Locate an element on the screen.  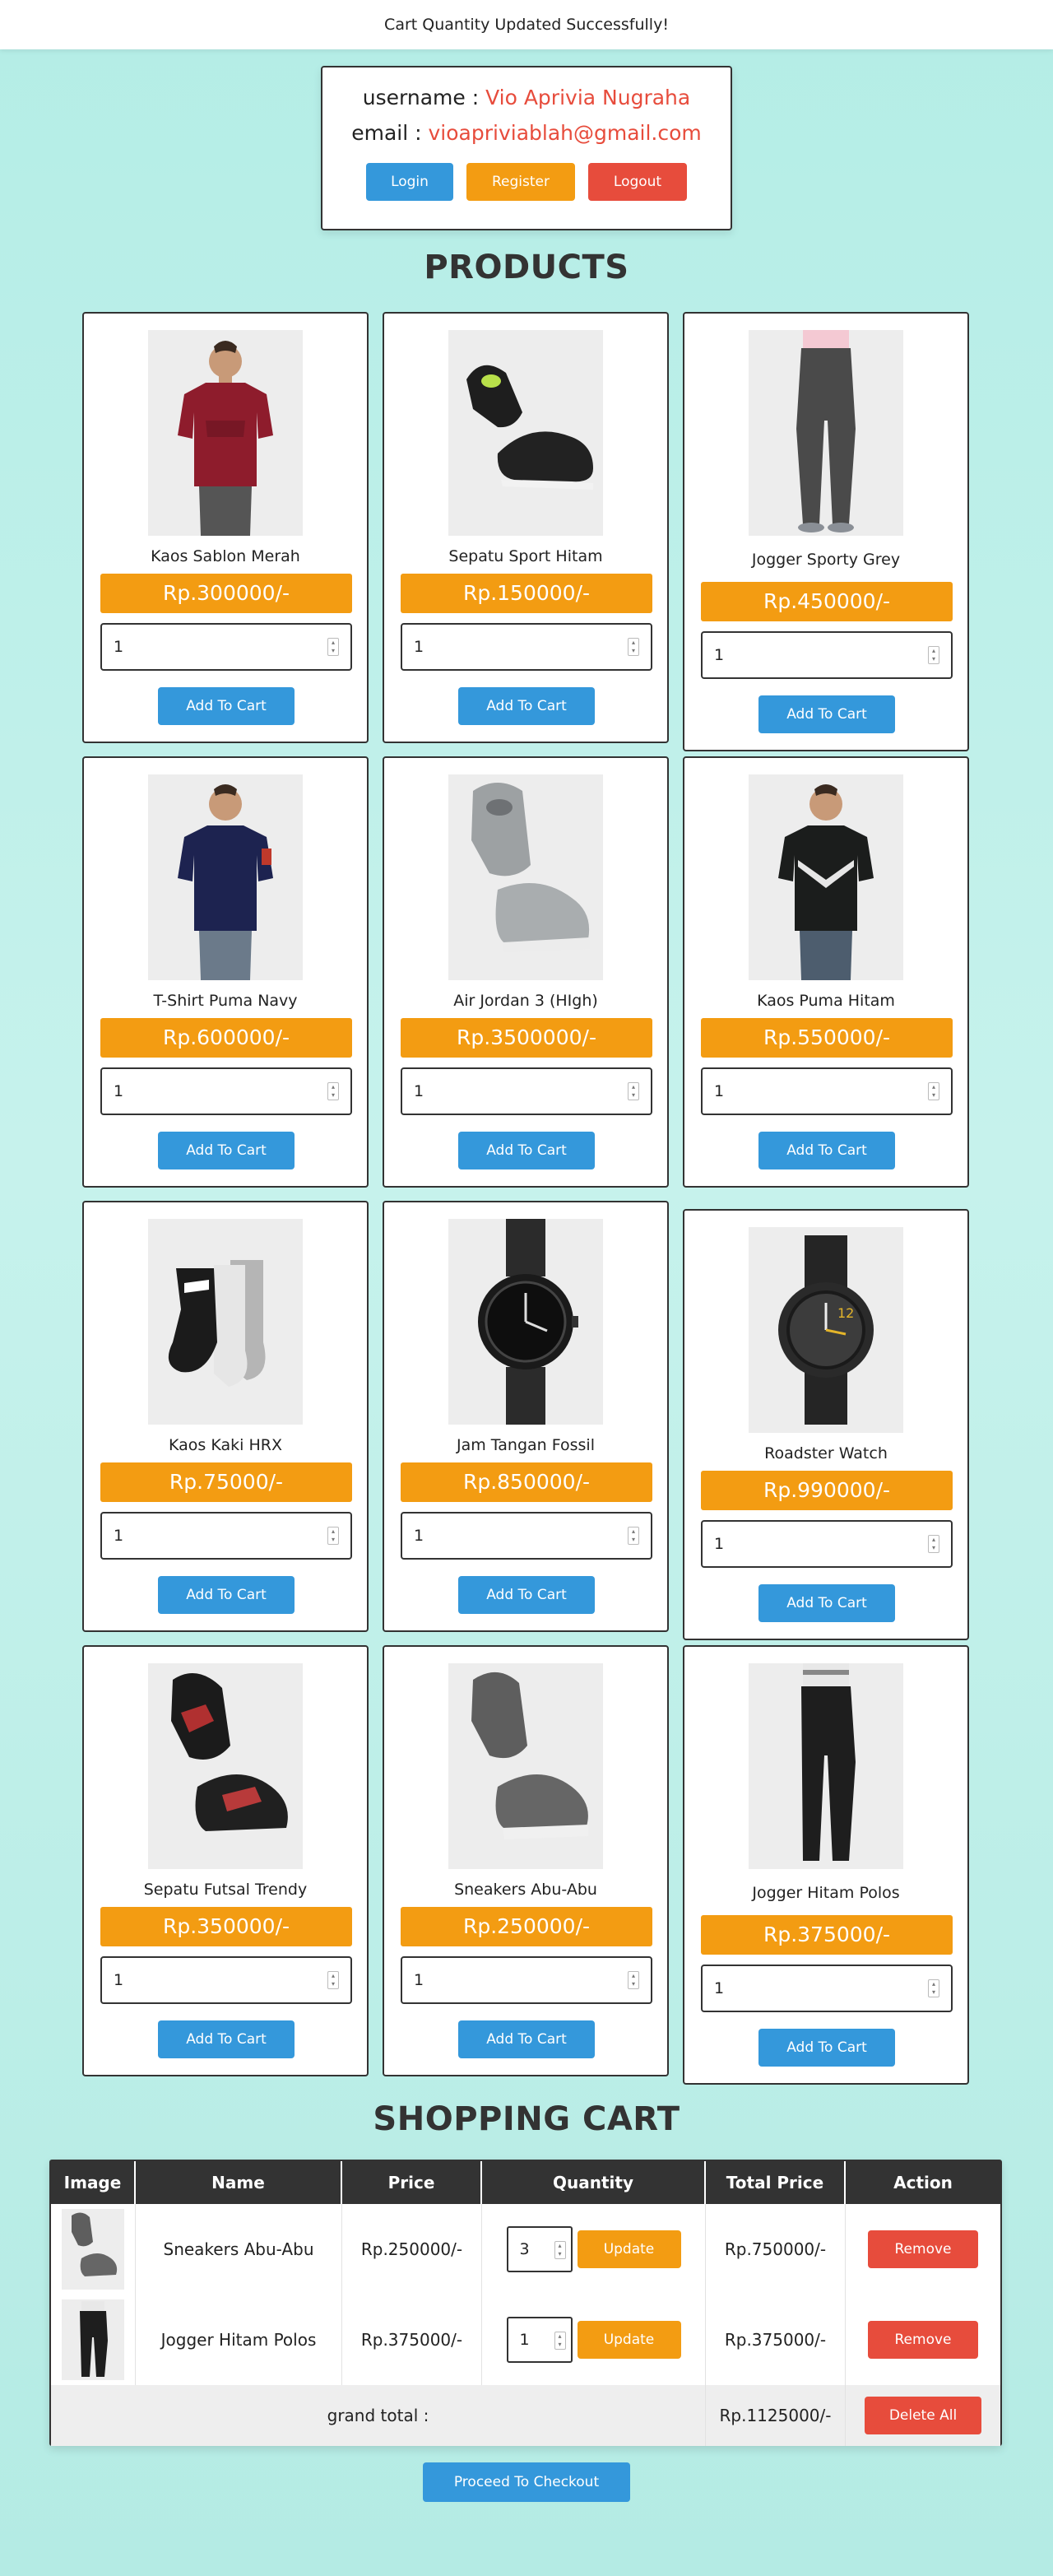
product-card: Kaos Kaki HRX Rp.75000/- 1 ▴ ▾ Add To Cart is located at coordinates (225, 1416).